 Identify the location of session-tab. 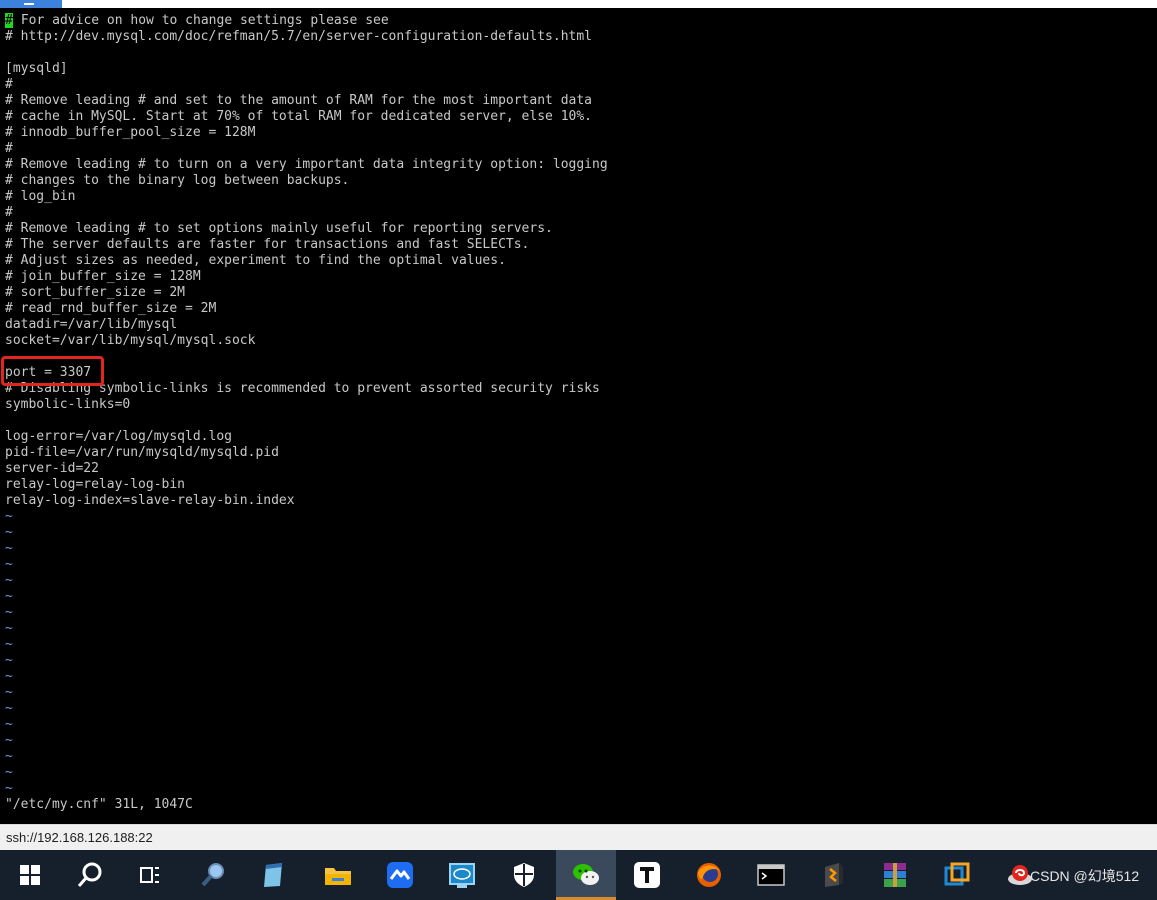
(31, 4).